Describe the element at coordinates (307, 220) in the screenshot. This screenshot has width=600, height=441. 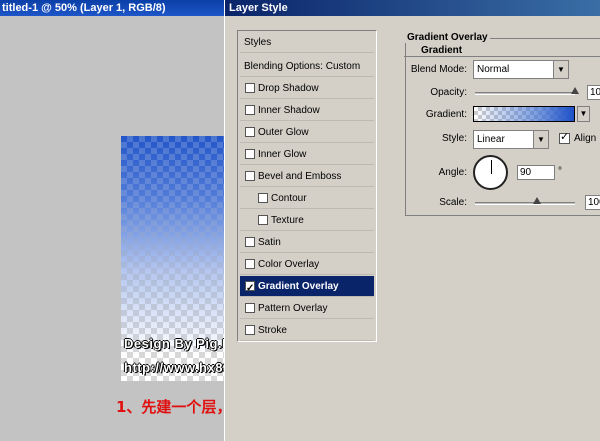
I see `style-item-texture: Texture` at that location.